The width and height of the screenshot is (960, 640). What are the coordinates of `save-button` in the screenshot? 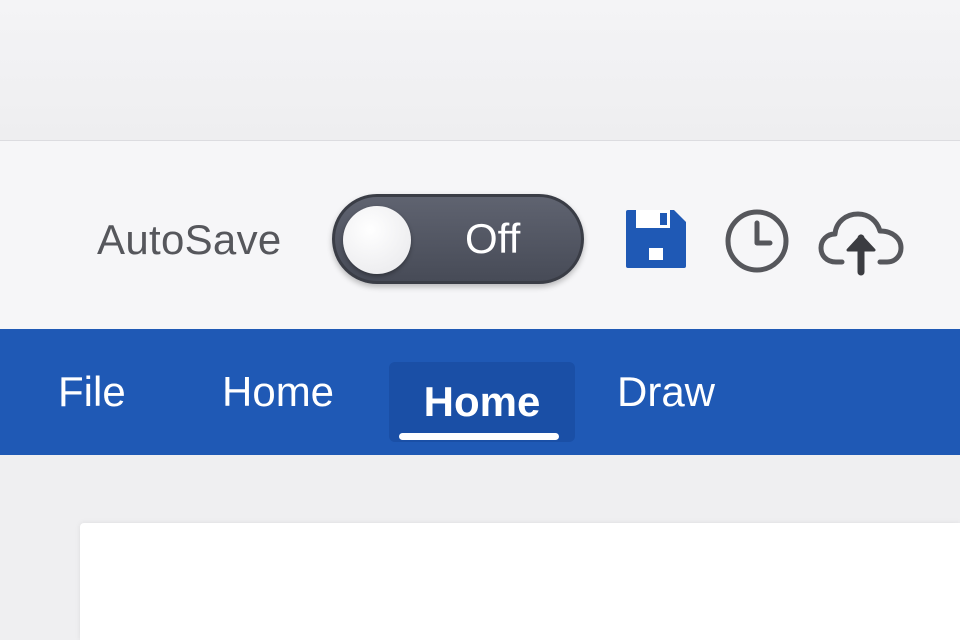 It's located at (656, 239).